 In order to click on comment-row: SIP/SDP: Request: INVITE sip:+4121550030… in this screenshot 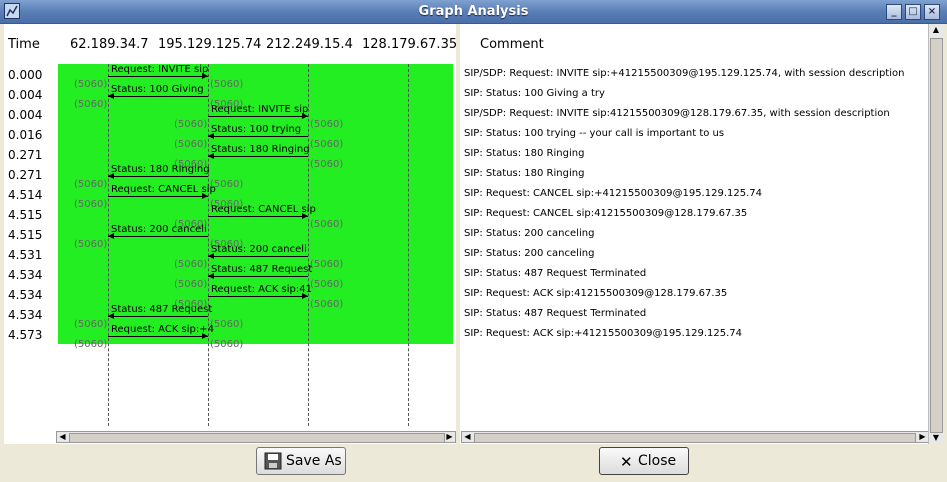, I will do `click(684, 73)`.